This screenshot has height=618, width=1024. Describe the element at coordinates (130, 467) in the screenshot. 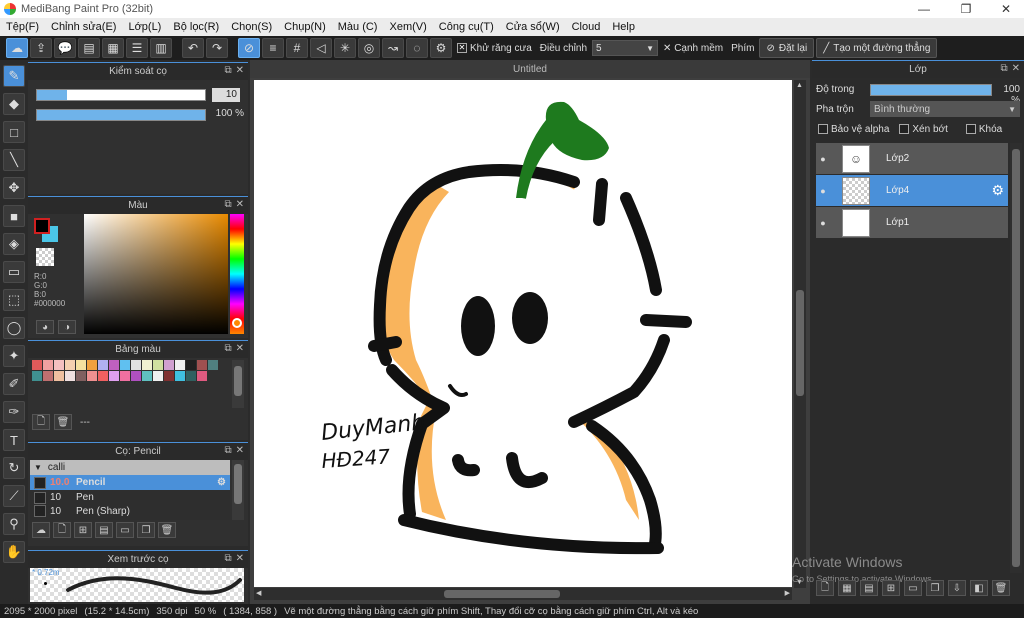

I see `brush-group: ▼ calli` at that location.